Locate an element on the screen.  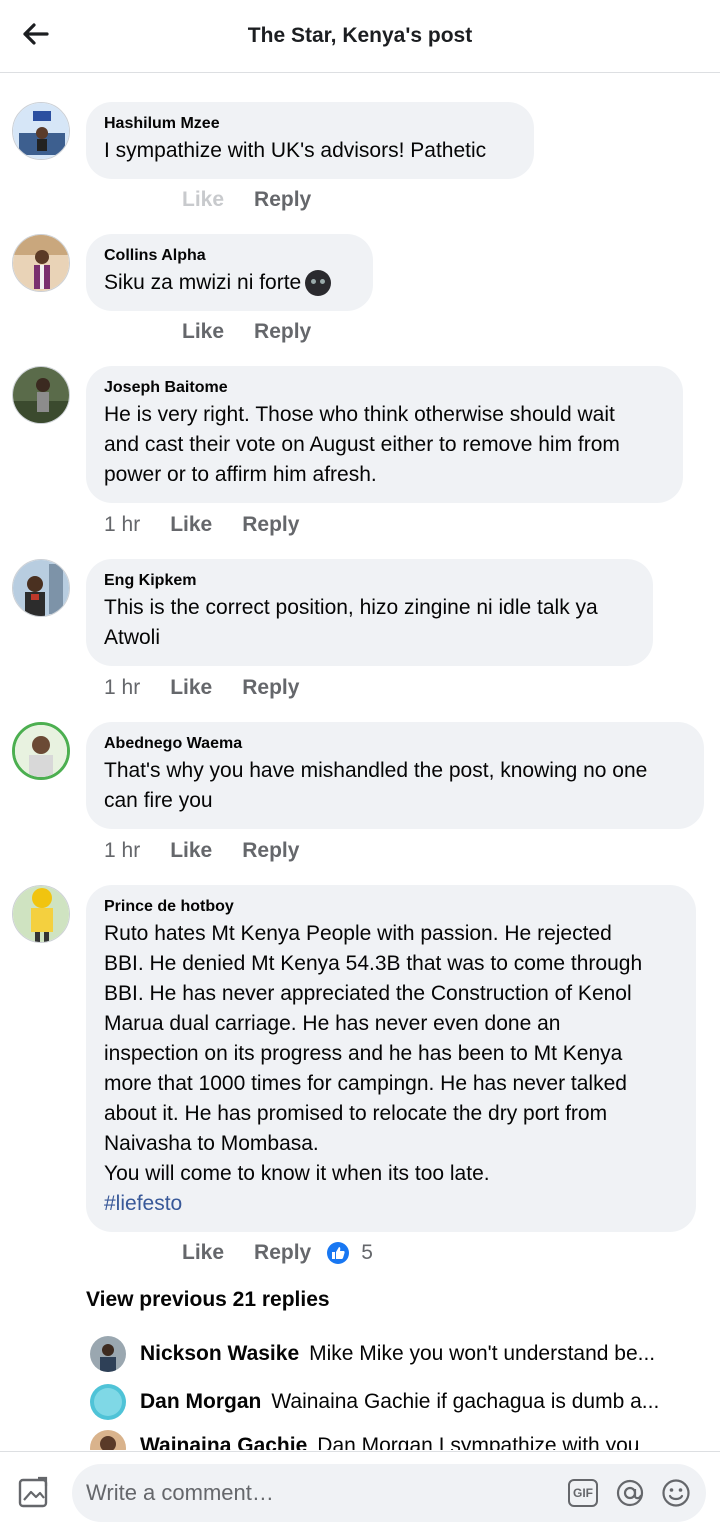
comment-author: Joseph Baitome is located at coordinates (384, 388).